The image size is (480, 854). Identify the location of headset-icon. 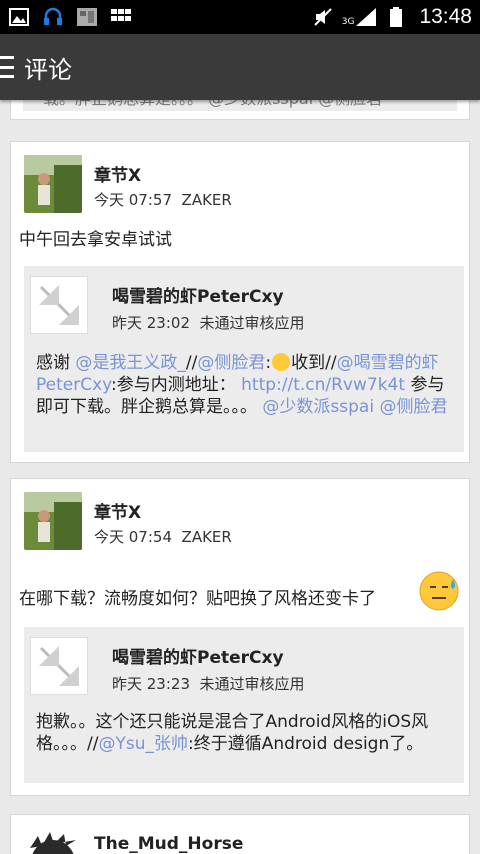
(53, 17).